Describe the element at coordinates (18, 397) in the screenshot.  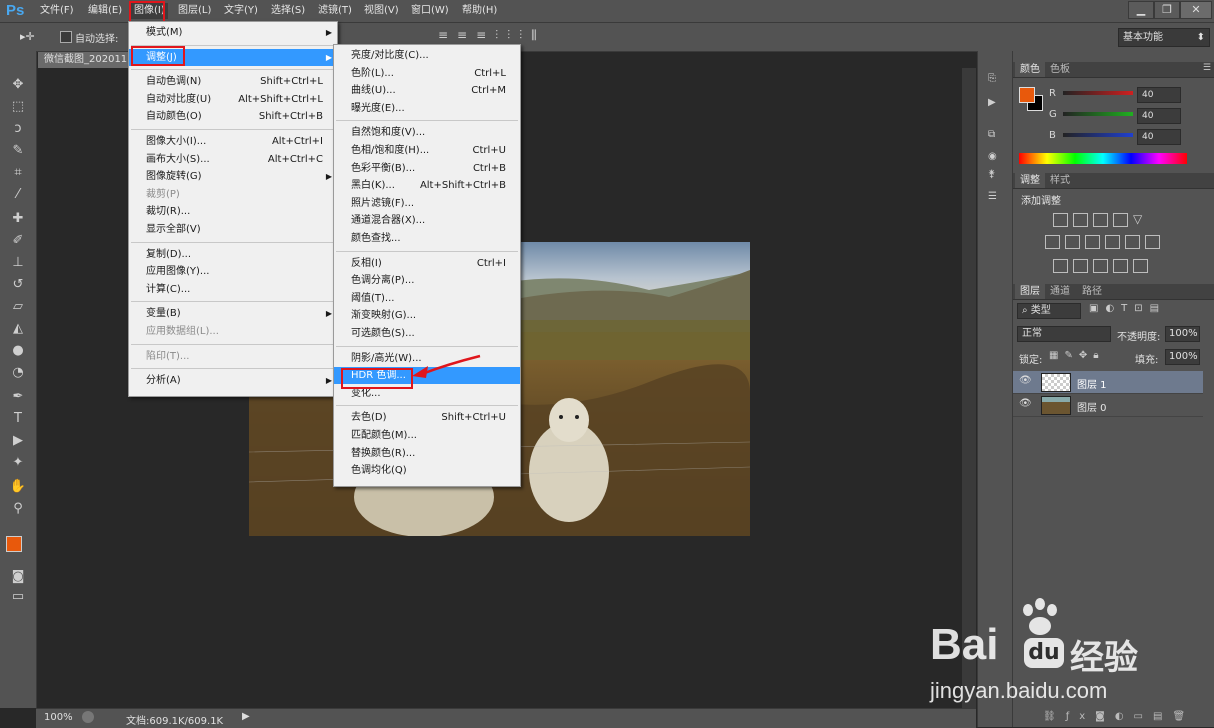
I see `pen-icon: ✒` at that location.